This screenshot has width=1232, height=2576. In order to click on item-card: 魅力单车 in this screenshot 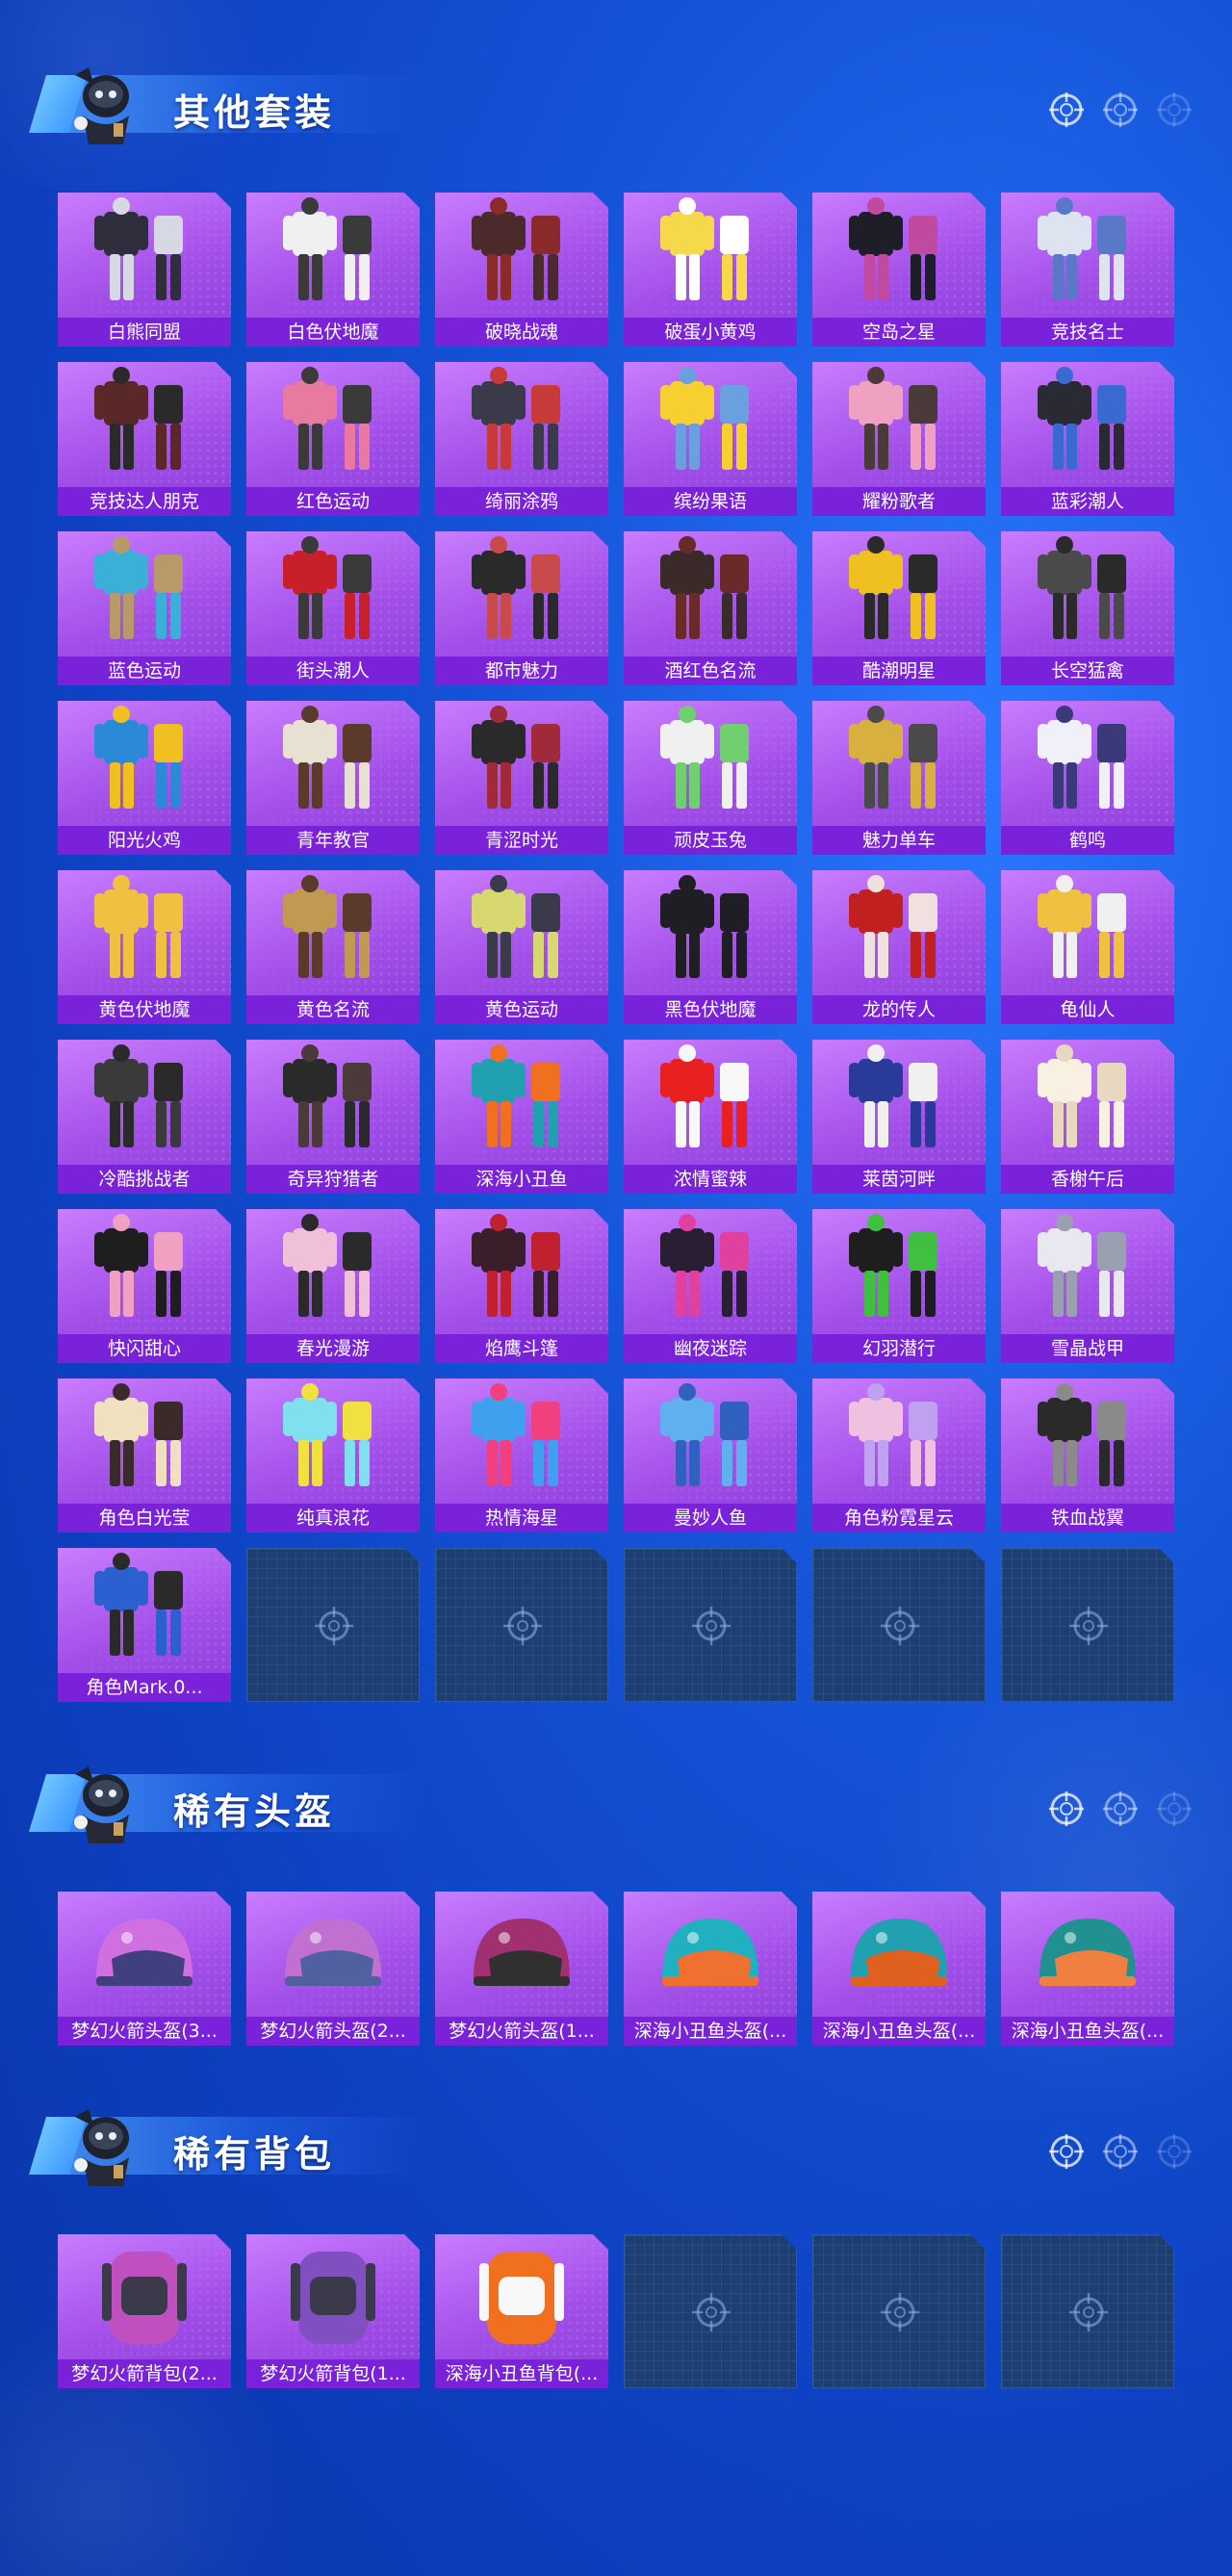, I will do `click(899, 778)`.